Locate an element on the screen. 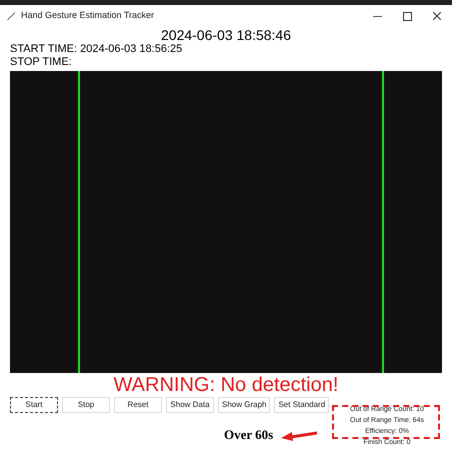 Image resolution: width=452 pixels, height=451 pixels. toolbar-button: Show Data is located at coordinates (190, 405).